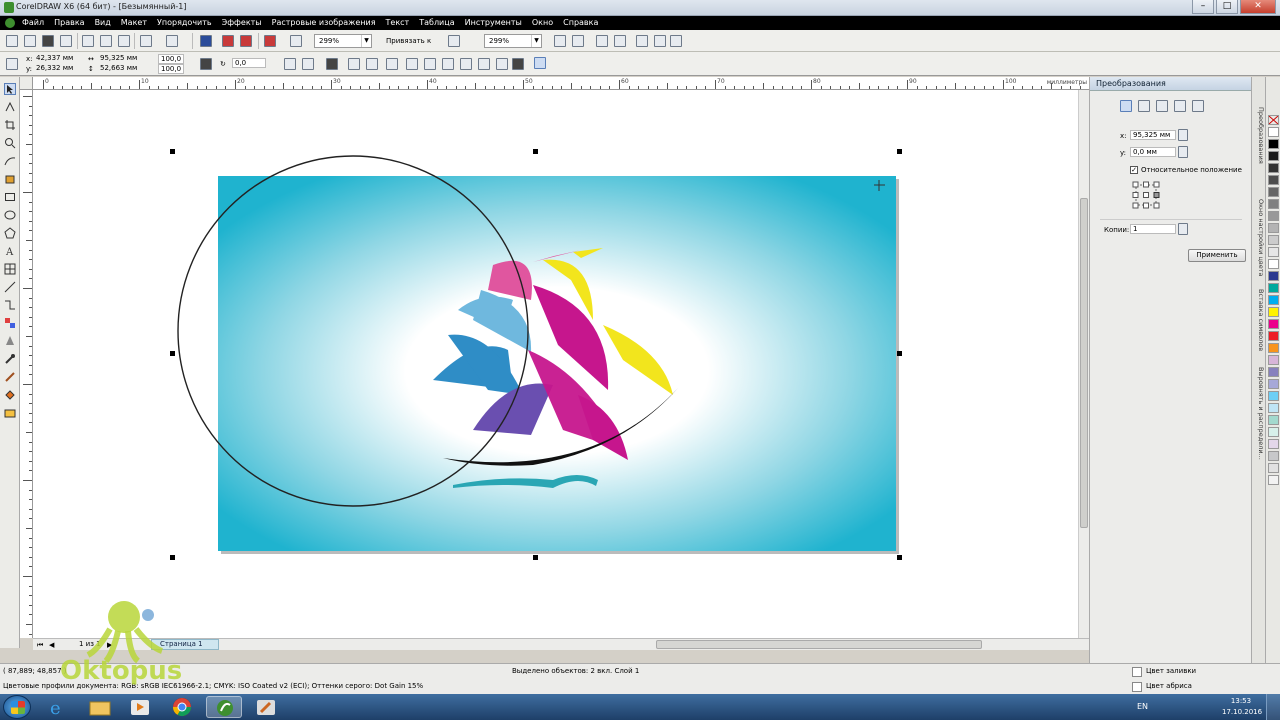 The width and height of the screenshot is (1280, 720). Describe the element at coordinates (1259, 239) in the screenshot. I see `docker-tab-color: Окно настройки цвета` at that location.